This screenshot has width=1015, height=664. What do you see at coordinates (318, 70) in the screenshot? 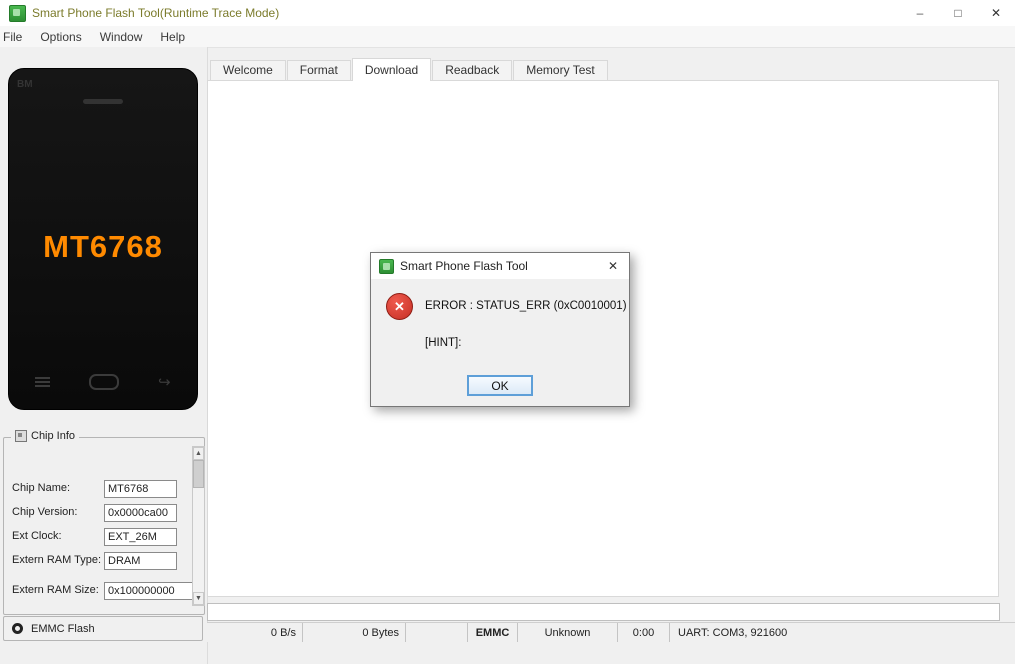
I see `tab-format: Format` at bounding box center [318, 70].